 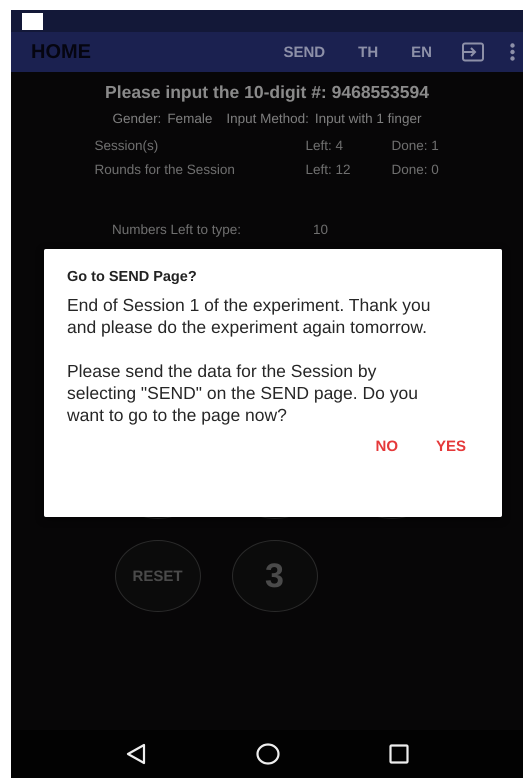 What do you see at coordinates (267, 118) in the screenshot?
I see `info-label: Input Method:` at bounding box center [267, 118].